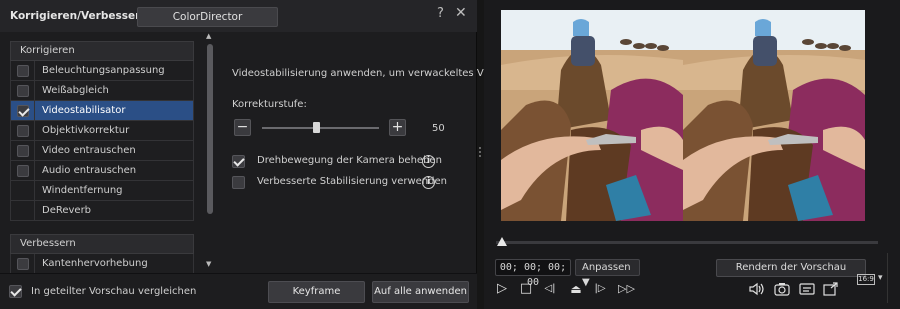 The width and height of the screenshot is (900, 309). I want to click on correction-slider-thumb, so click(316, 127).